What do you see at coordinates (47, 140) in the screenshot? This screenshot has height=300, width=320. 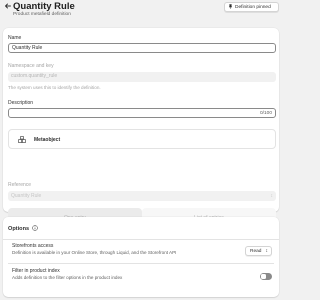 I see `metaobject-label: Metaobject` at bounding box center [47, 140].